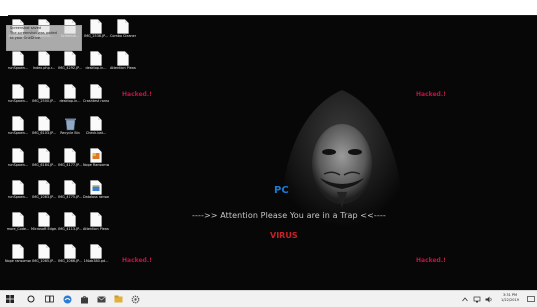 The image size is (537, 307). Describe the element at coordinates (118, 299) in the screenshot. I see `file-explorer-icon` at that location.